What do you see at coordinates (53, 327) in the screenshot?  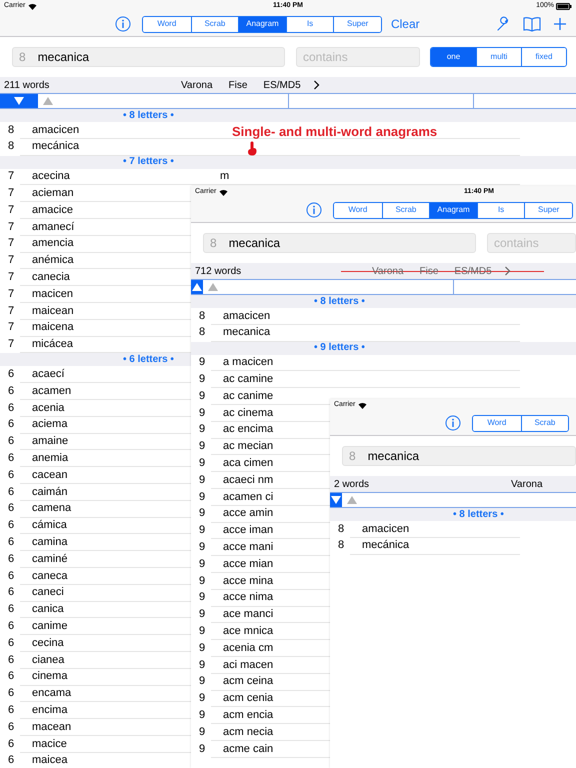 I see `anagram-word: maicena` at bounding box center [53, 327].